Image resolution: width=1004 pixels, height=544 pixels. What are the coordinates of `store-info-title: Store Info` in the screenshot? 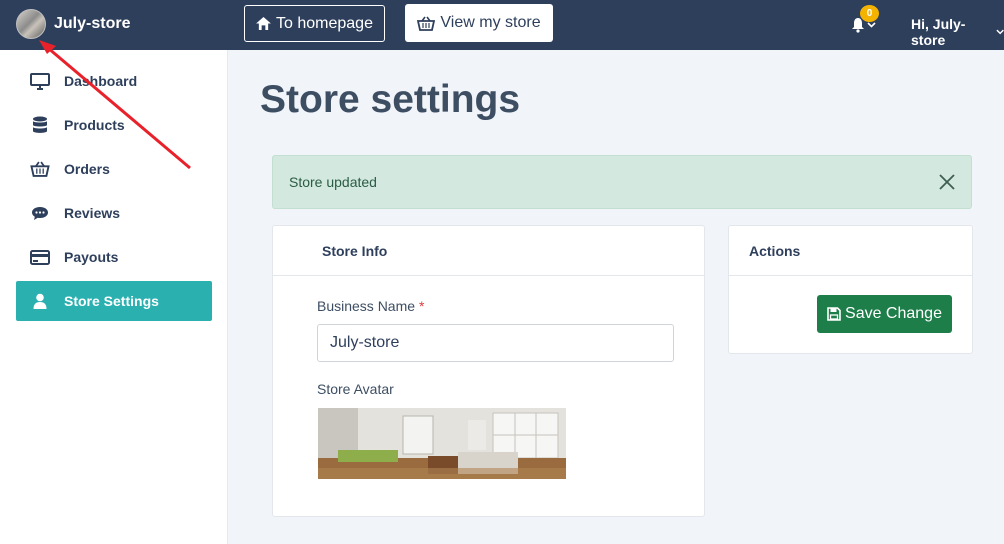 It's located at (488, 251).